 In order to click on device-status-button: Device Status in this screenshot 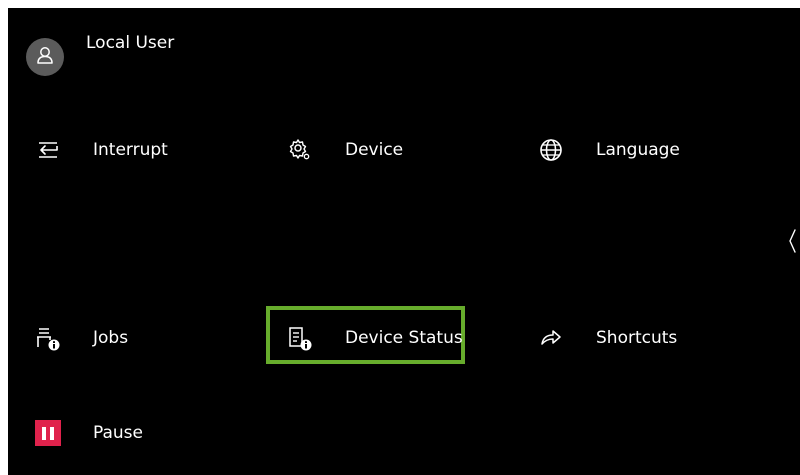, I will do `click(374, 338)`.